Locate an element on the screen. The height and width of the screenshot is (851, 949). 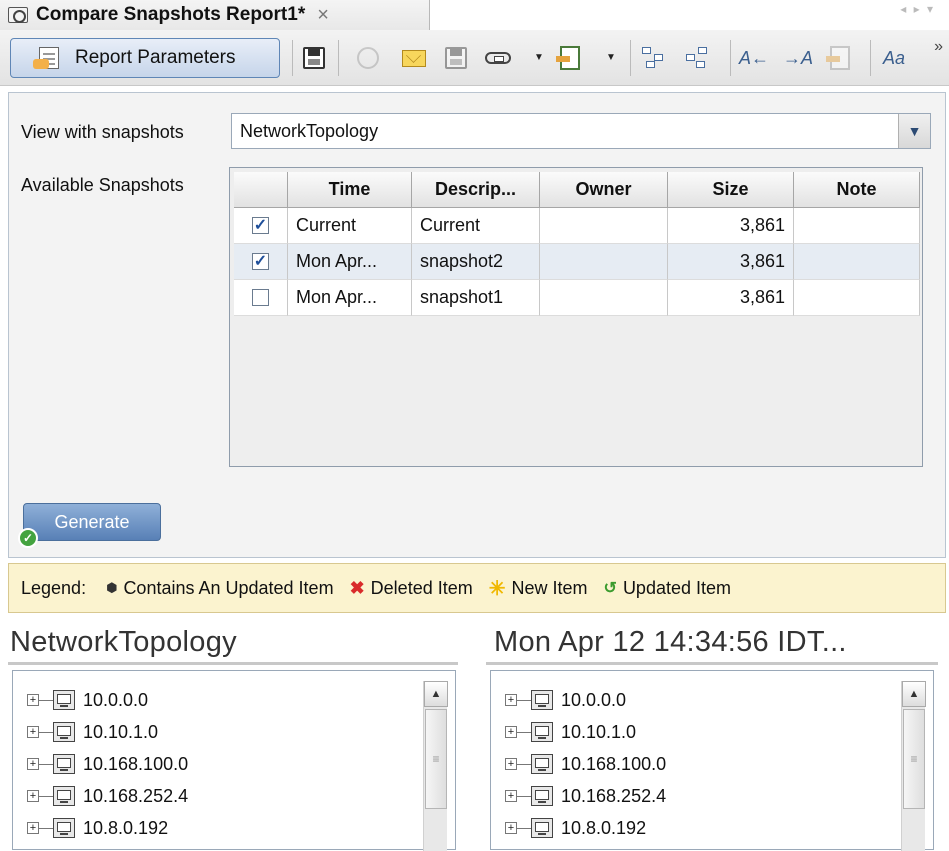
table-row: ✓ Mon Apr... snapshot2 3,861 is located at coordinates (577, 262).